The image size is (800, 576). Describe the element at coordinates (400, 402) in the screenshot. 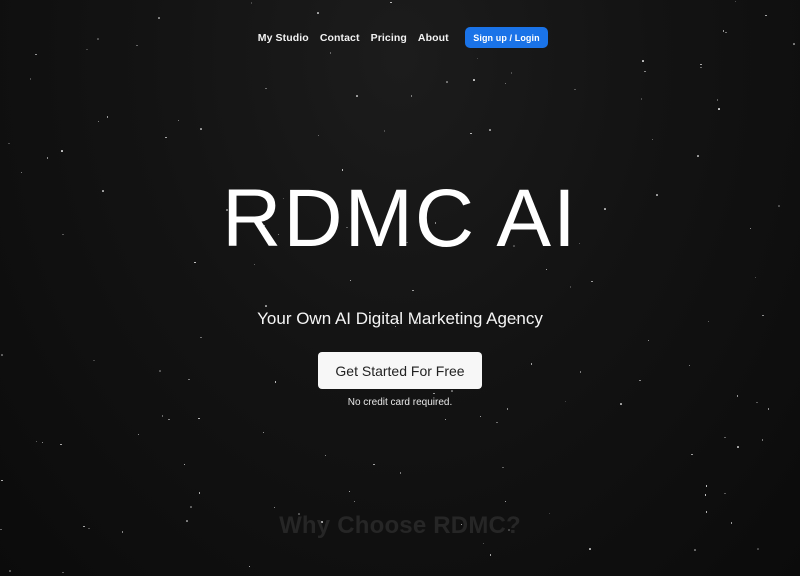

I see `no-credit-card-note: No credit card required.` at that location.